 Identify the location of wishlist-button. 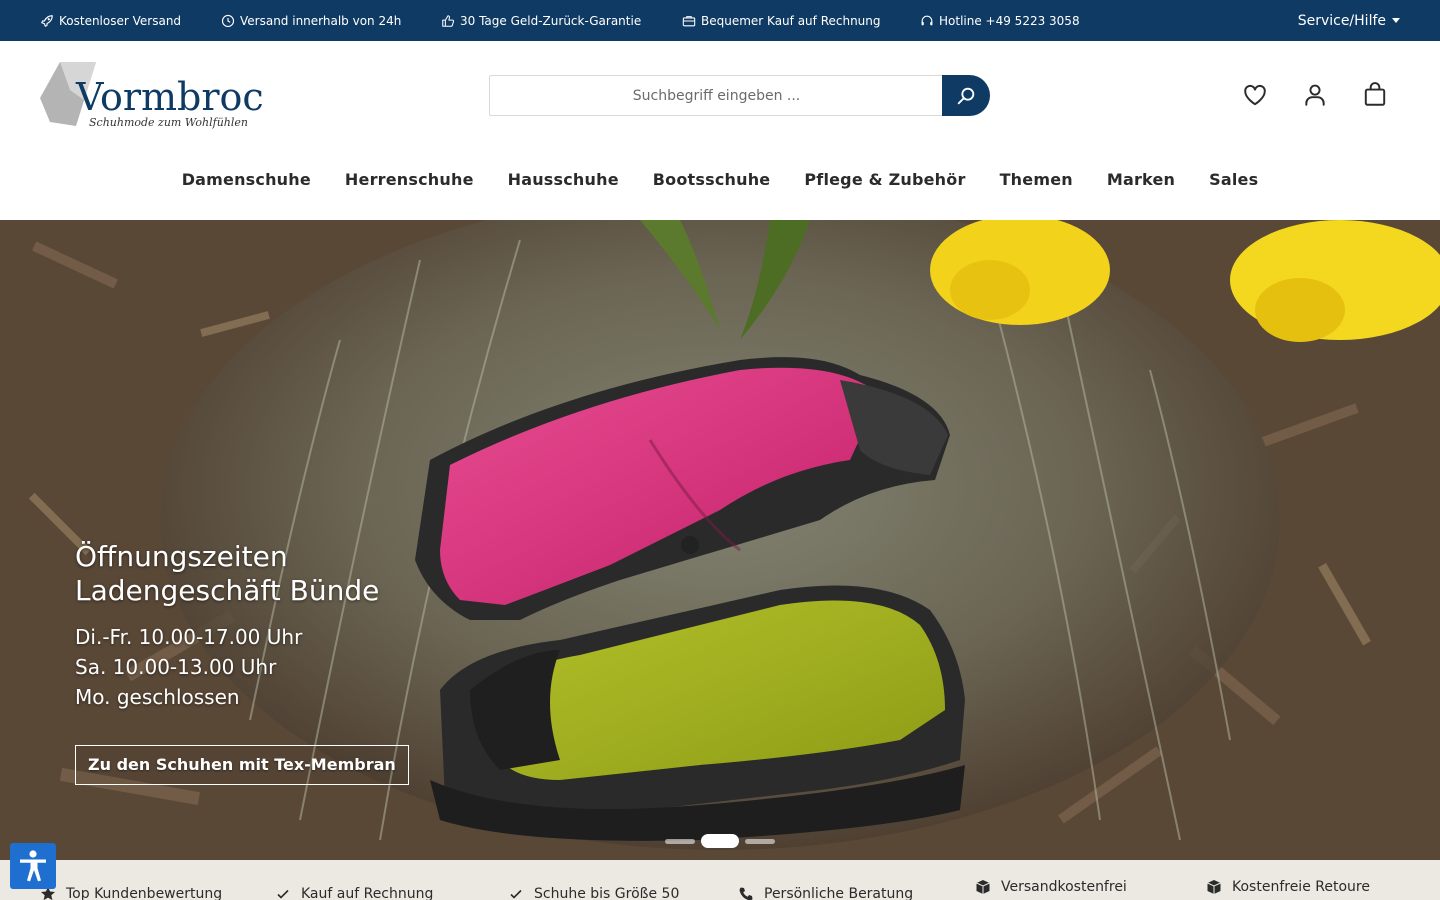
(1255, 95).